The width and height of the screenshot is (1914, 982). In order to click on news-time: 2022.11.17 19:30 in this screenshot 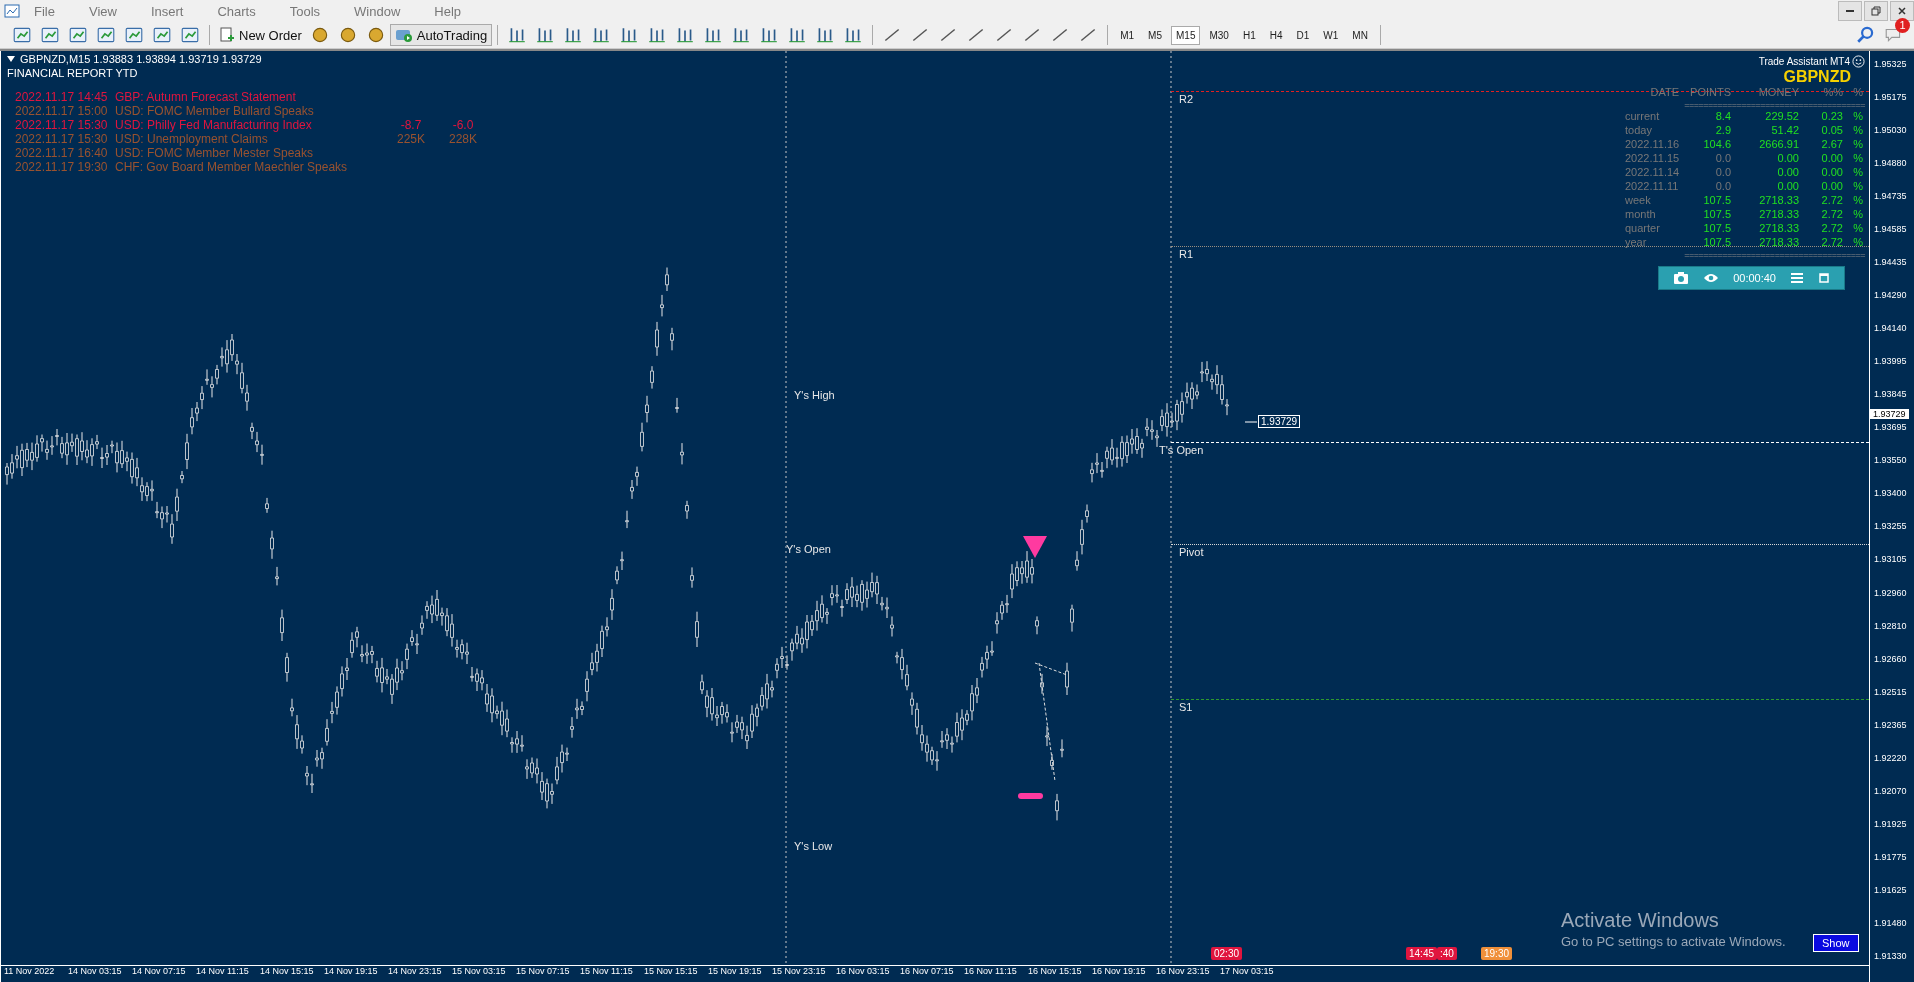, I will do `click(62, 167)`.